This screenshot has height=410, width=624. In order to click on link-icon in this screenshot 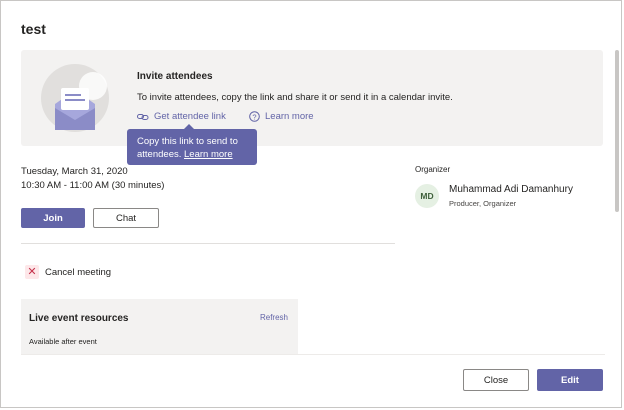, I will do `click(143, 116)`.